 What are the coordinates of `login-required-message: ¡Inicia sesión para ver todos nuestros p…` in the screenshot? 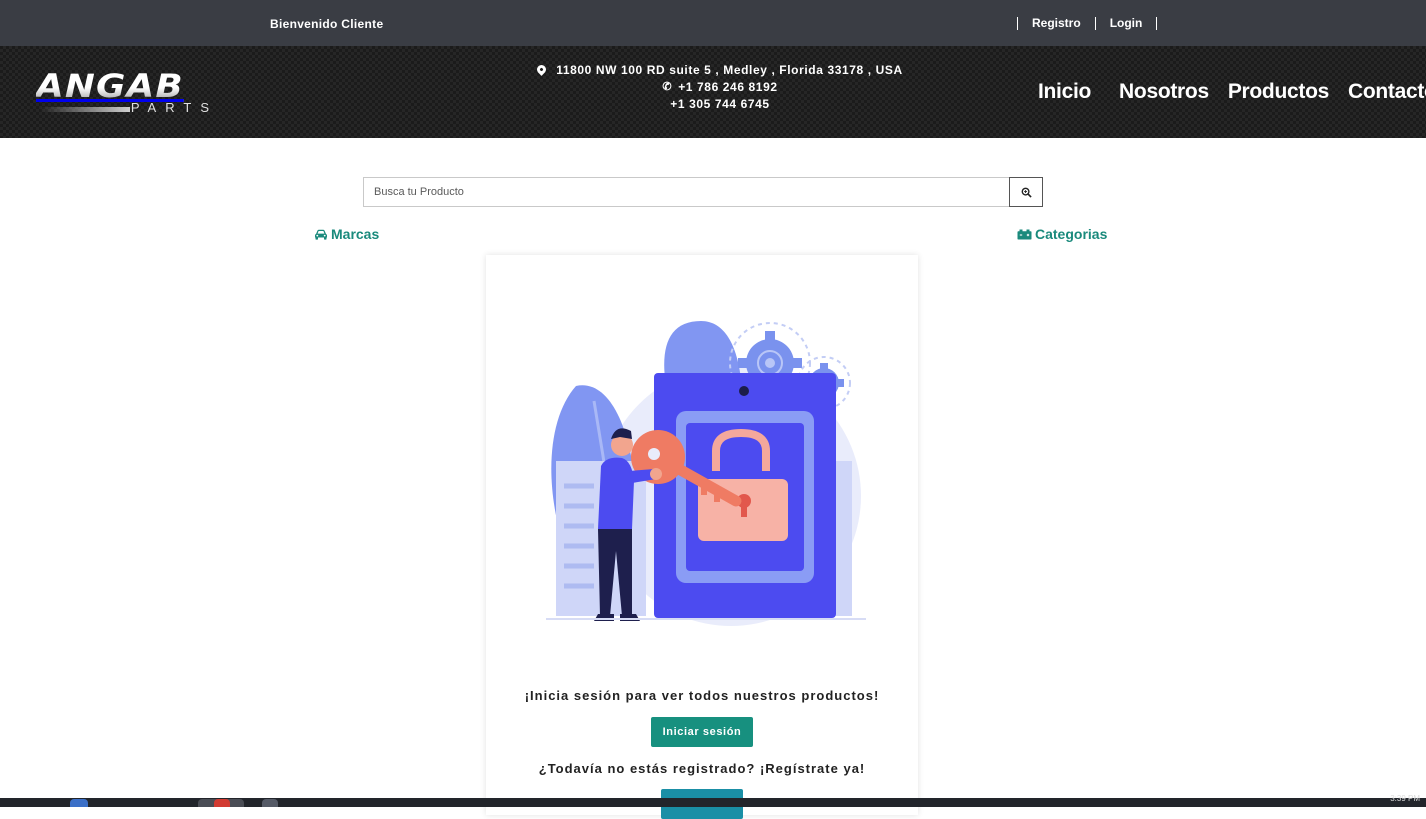 It's located at (702, 695).